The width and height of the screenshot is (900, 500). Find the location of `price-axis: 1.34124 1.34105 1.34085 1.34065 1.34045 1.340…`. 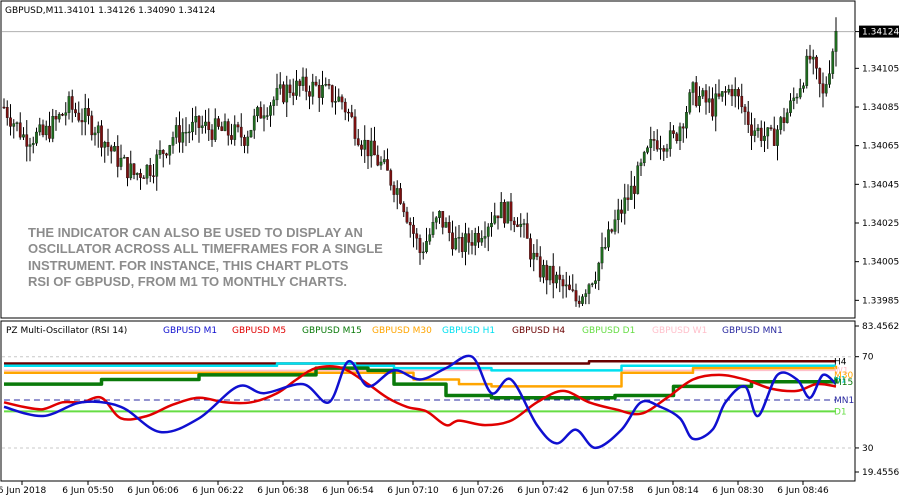

price-axis: 1.34124 1.34105 1.34085 1.34065 1.34045 1.340… is located at coordinates (877, 165).